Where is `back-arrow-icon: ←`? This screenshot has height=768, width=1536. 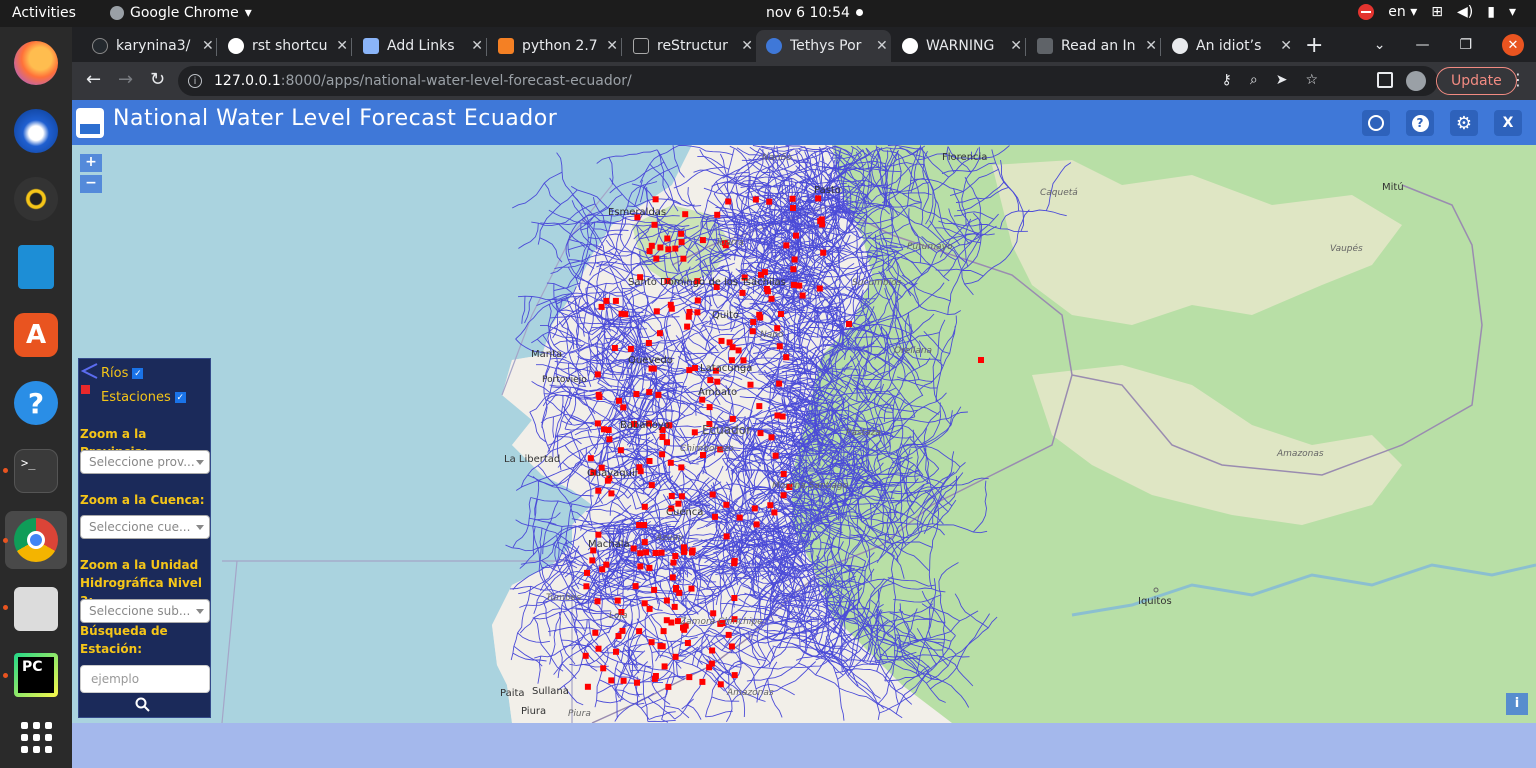
back-arrow-icon: ← is located at coordinates (93, 79).